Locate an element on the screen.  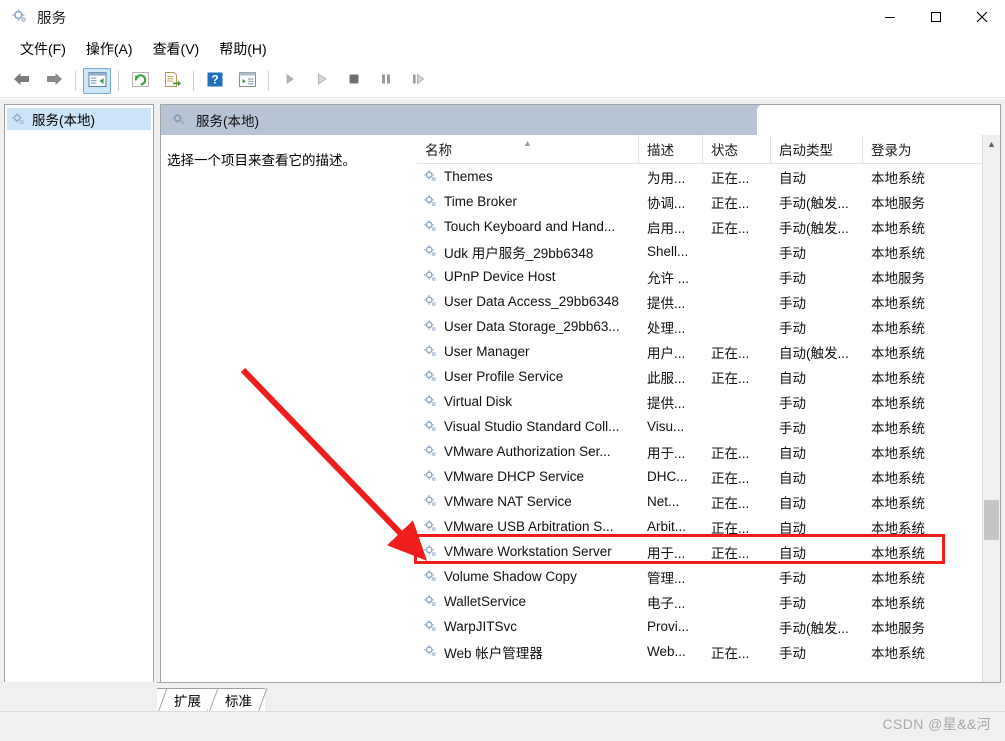
pane-header-gear-icon is located at coordinates (179, 120).